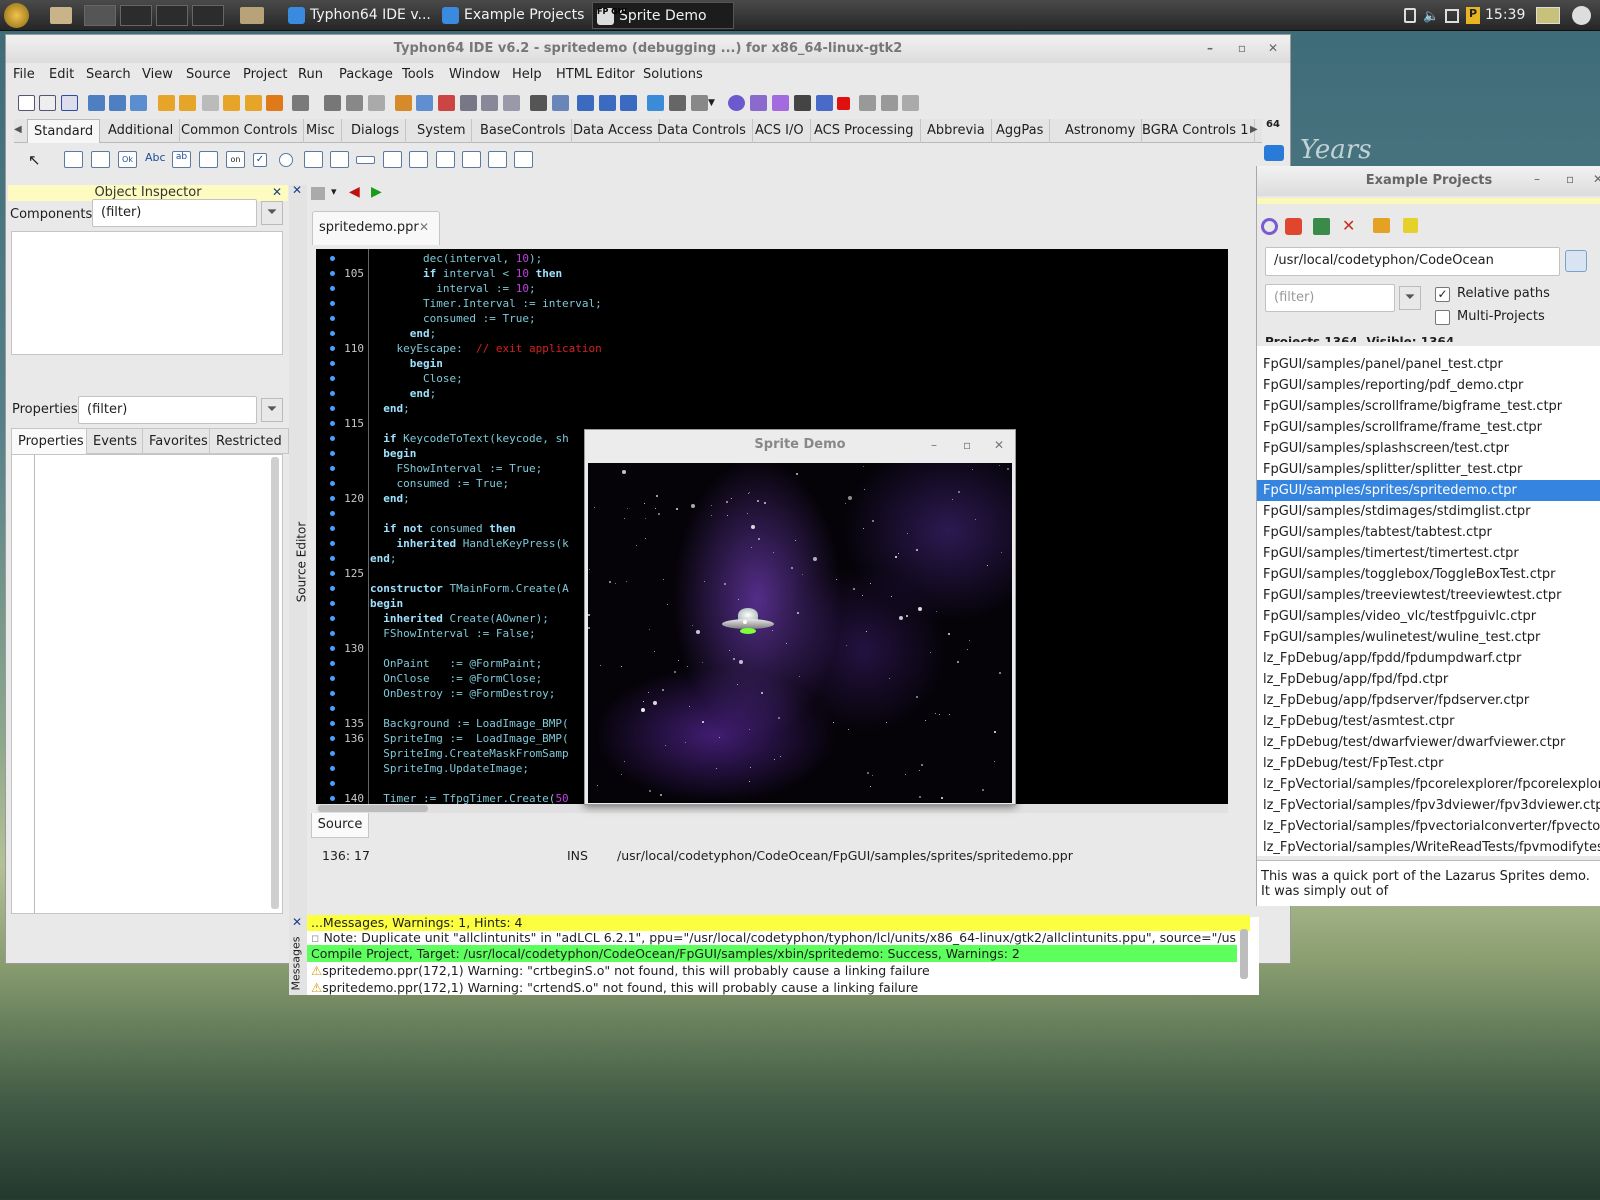 The width and height of the screenshot is (1600, 1200). What do you see at coordinates (34, 160) in the screenshot?
I see `pointer-tool-icon: ↖` at bounding box center [34, 160].